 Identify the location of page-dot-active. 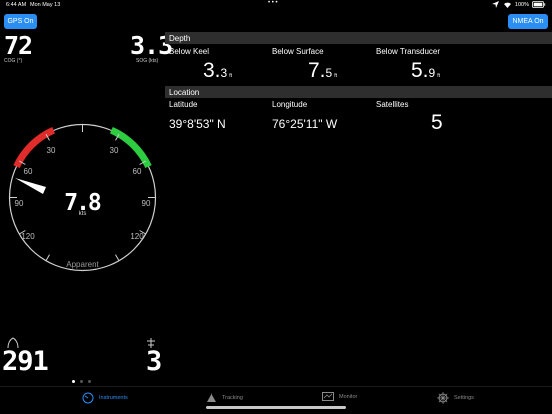
(73, 381).